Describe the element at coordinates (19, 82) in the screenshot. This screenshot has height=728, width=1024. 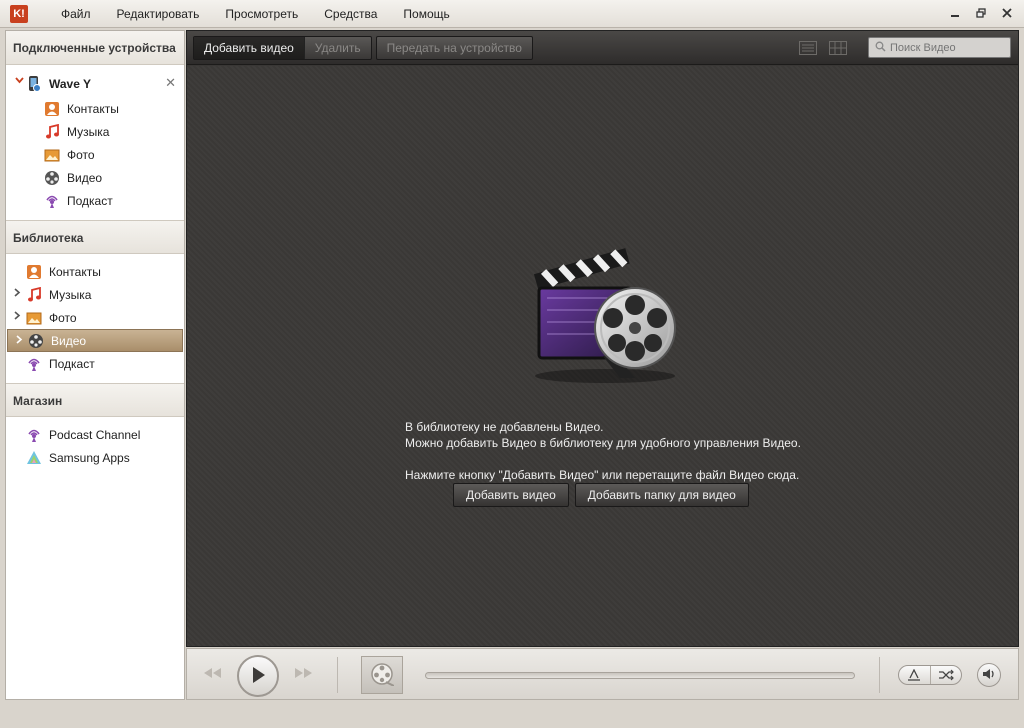
I see `chevron-down-icon` at that location.